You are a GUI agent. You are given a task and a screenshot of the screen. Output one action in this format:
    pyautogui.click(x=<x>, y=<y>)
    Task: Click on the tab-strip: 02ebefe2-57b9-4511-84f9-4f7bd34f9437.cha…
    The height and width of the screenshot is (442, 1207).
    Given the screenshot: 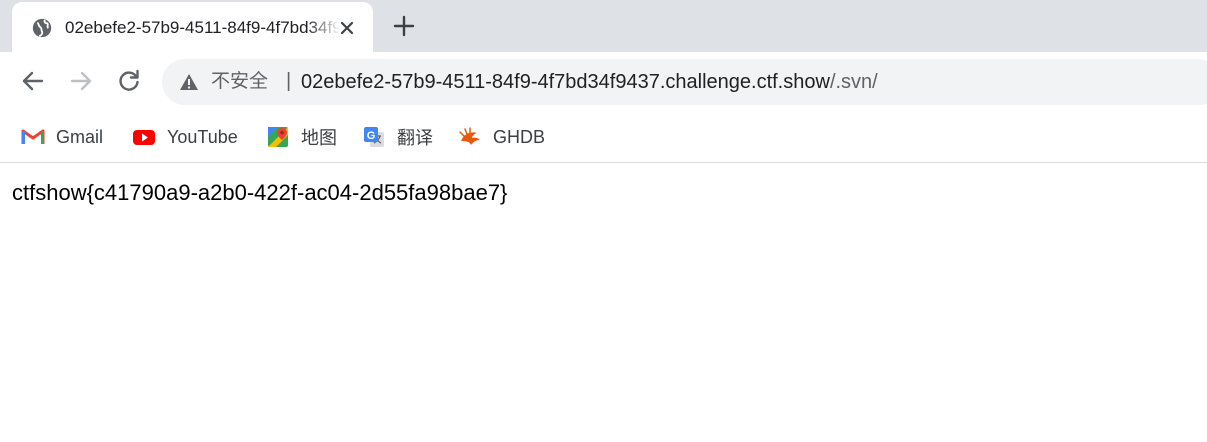 What is the action you would take?
    pyautogui.click(x=603, y=26)
    